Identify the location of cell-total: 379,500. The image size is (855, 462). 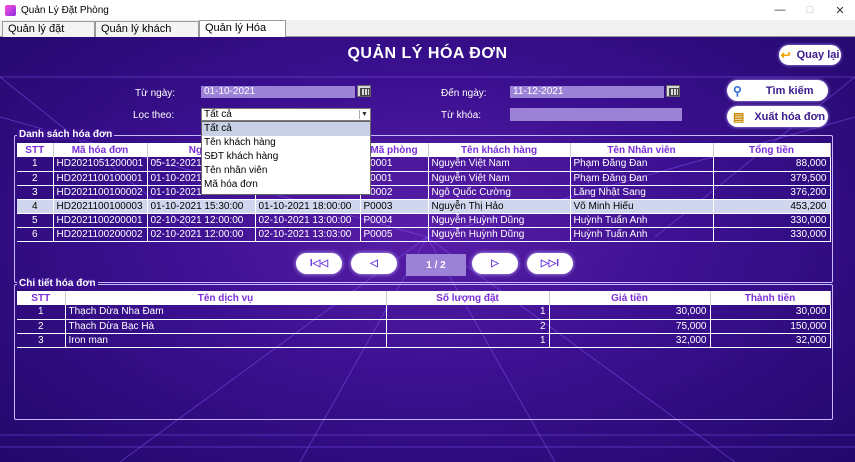
(772, 178).